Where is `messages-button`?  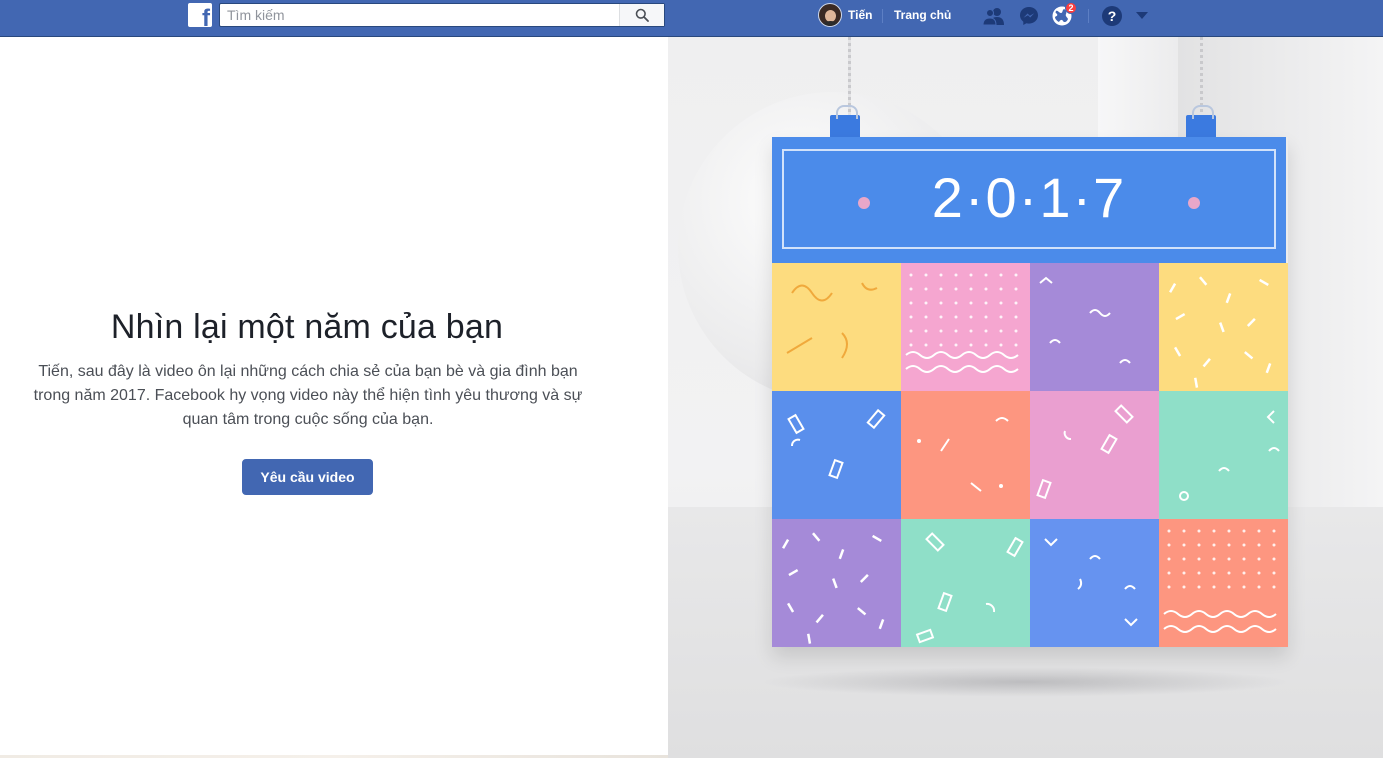
messages-button is located at coordinates (1029, 16).